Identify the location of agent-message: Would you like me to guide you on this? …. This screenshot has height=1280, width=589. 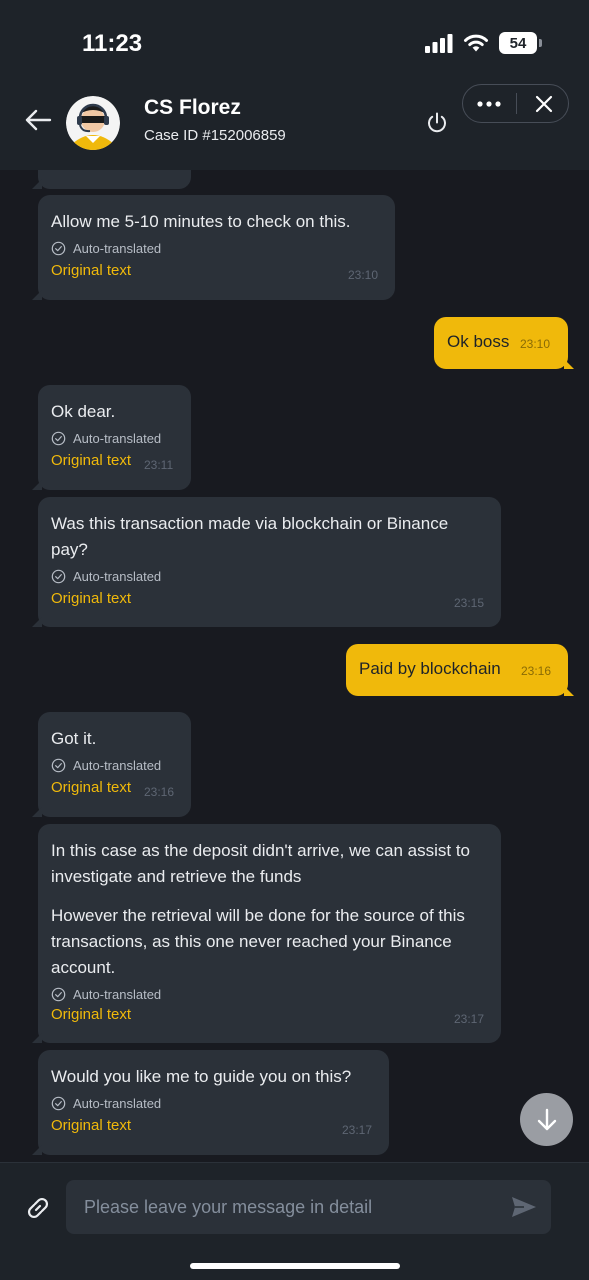
(210, 1102).